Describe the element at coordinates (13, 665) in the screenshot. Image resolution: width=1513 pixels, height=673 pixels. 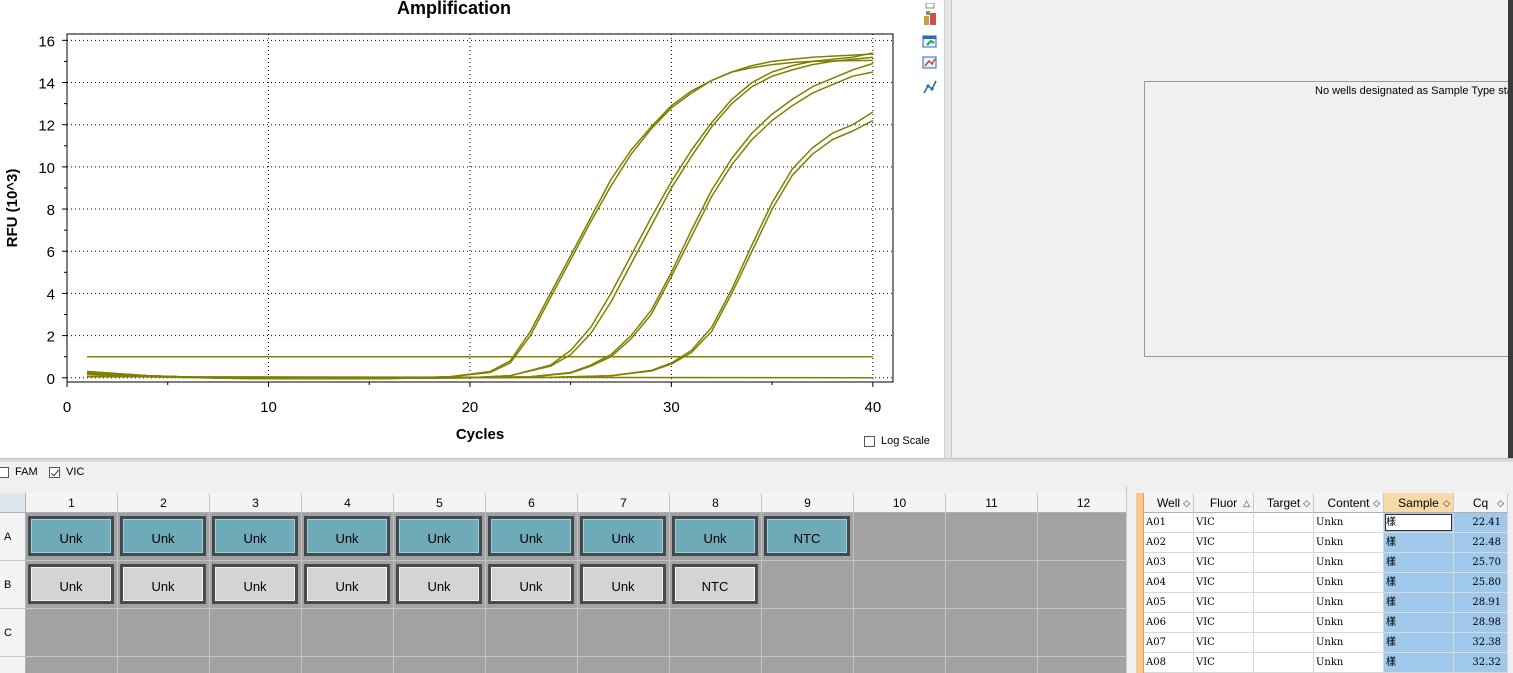
I see `plate-row-header: D` at that location.